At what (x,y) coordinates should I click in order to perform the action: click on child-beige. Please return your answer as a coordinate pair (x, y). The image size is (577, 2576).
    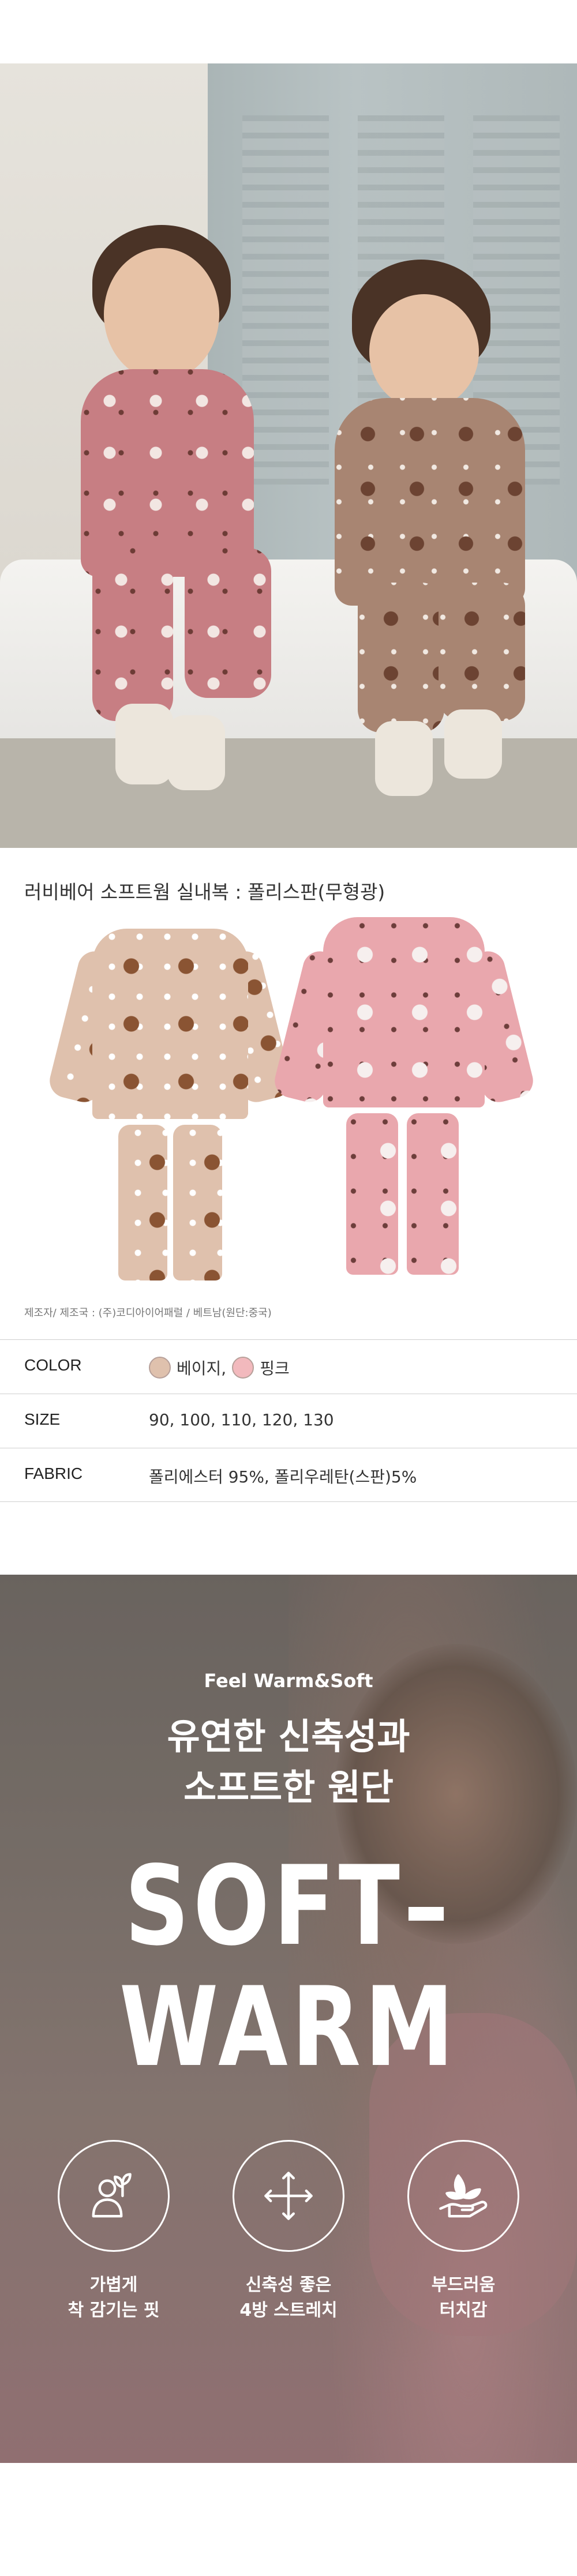
    Looking at the image, I should click on (444, 536).